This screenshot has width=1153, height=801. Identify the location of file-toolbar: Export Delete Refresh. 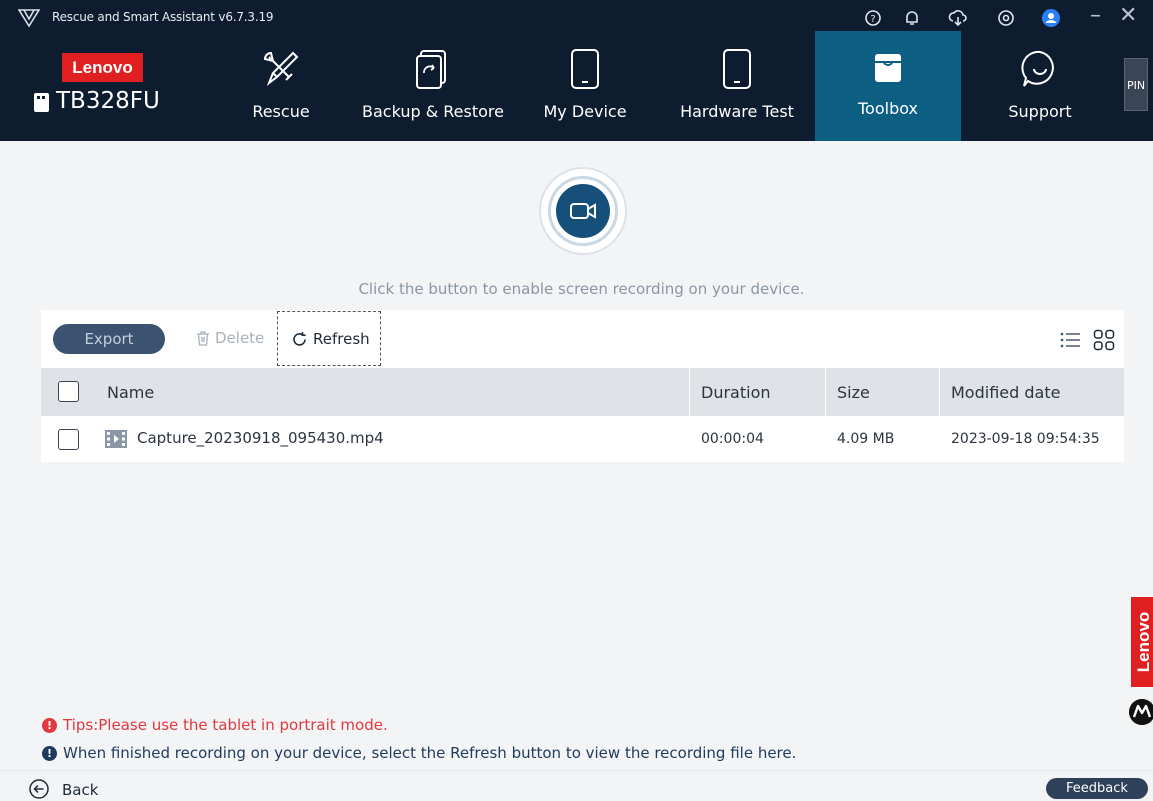
(582, 338).